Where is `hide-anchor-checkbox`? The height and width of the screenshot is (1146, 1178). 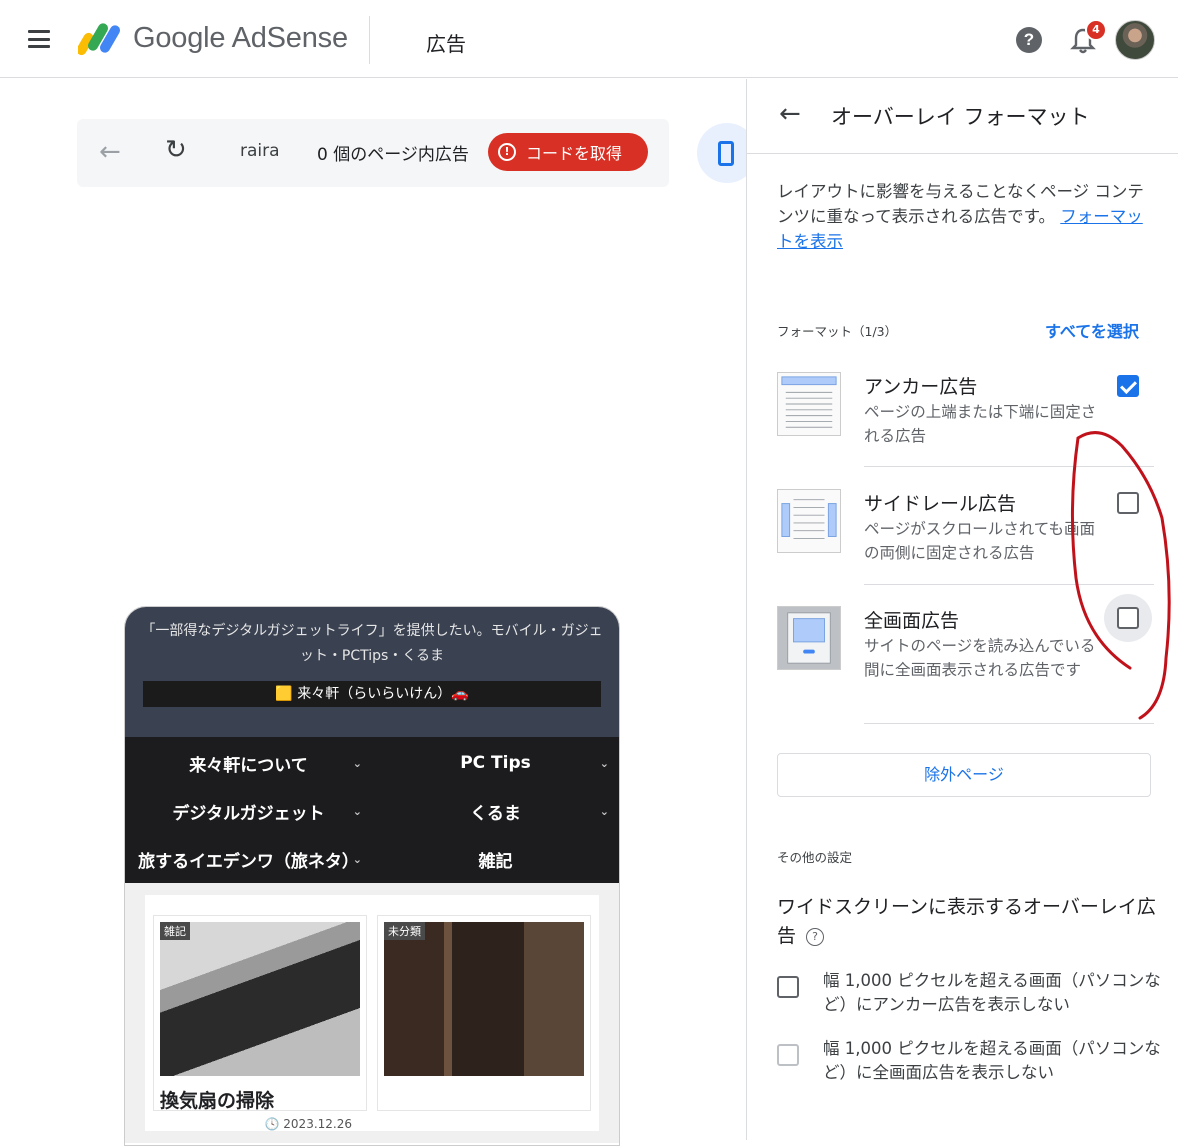 hide-anchor-checkbox is located at coordinates (788, 987).